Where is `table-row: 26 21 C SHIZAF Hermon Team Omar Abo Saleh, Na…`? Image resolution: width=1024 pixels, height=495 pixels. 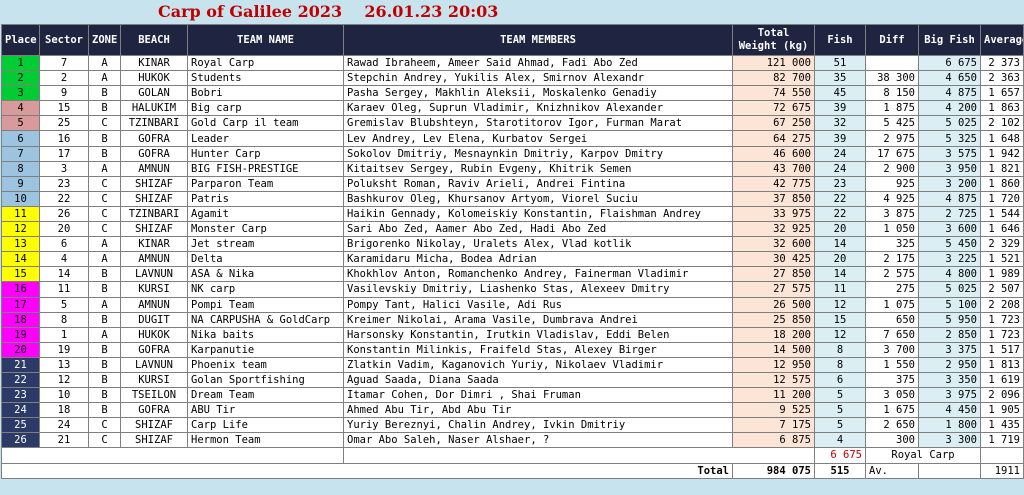 table-row: 26 21 C SHIZAF Hermon Team Omar Abo Saleh, Na… is located at coordinates (512, 440).